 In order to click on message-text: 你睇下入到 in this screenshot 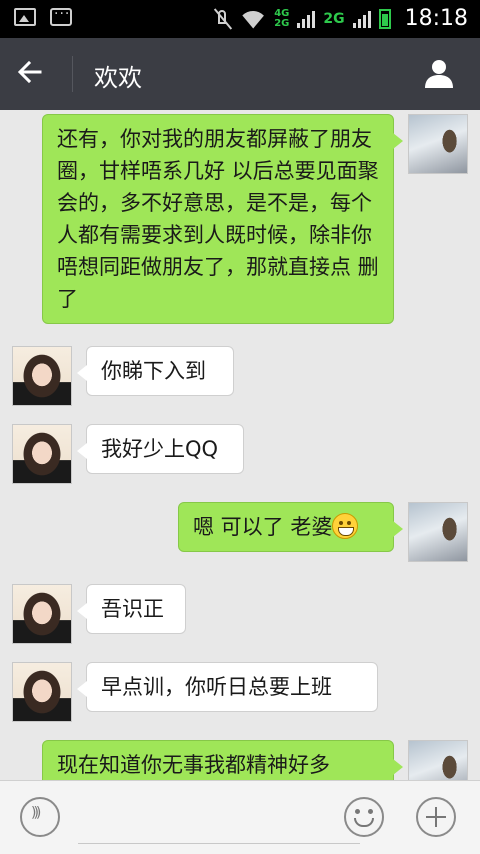, I will do `click(153, 371)`.